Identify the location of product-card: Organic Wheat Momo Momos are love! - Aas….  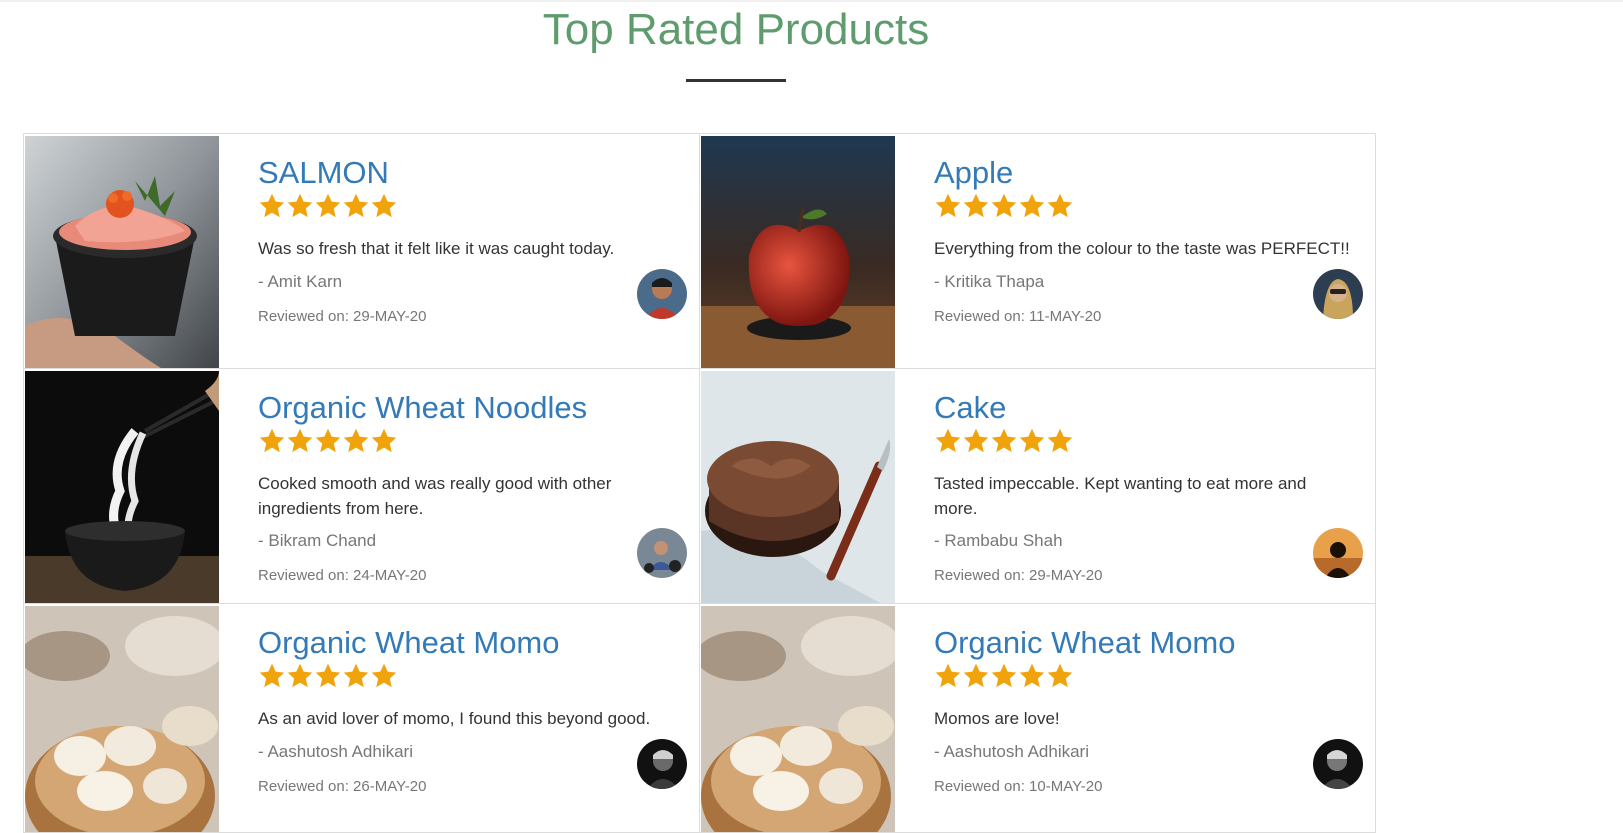
(1037, 718).